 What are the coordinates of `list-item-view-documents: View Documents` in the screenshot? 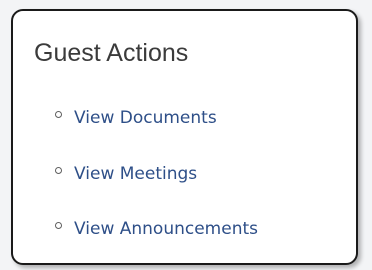 It's located at (136, 118).